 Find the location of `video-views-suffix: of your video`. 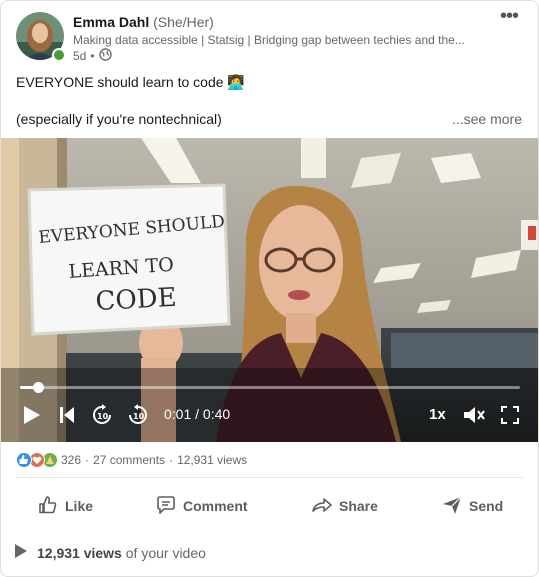

video-views-suffix: of your video is located at coordinates (165, 552).